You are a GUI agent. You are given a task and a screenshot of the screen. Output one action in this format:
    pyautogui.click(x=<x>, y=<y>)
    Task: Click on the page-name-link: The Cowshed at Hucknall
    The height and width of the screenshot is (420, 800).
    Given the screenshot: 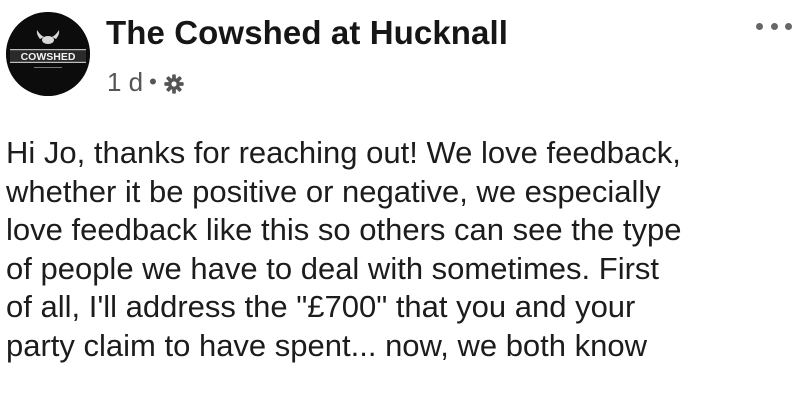 What is the action you would take?
    pyautogui.click(x=307, y=33)
    